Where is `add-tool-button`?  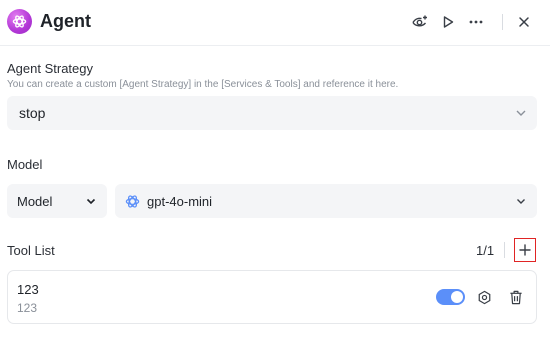
add-tool-button is located at coordinates (525, 250).